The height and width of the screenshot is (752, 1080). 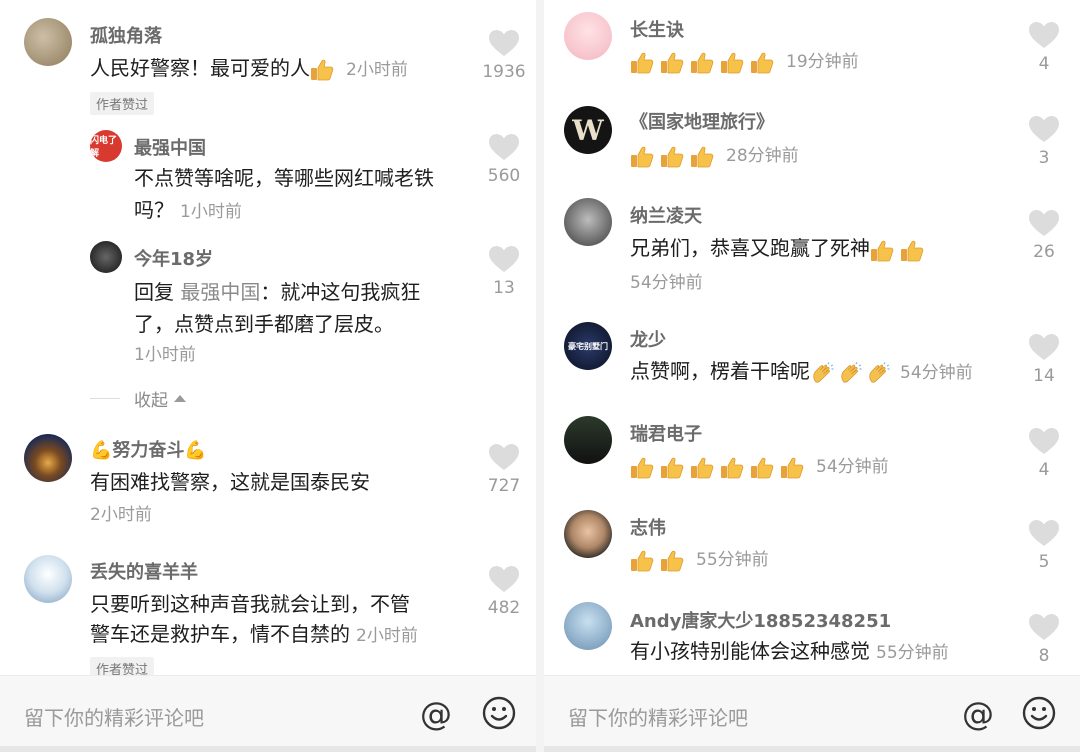 I want to click on like-button: 1936, so click(x=504, y=56).